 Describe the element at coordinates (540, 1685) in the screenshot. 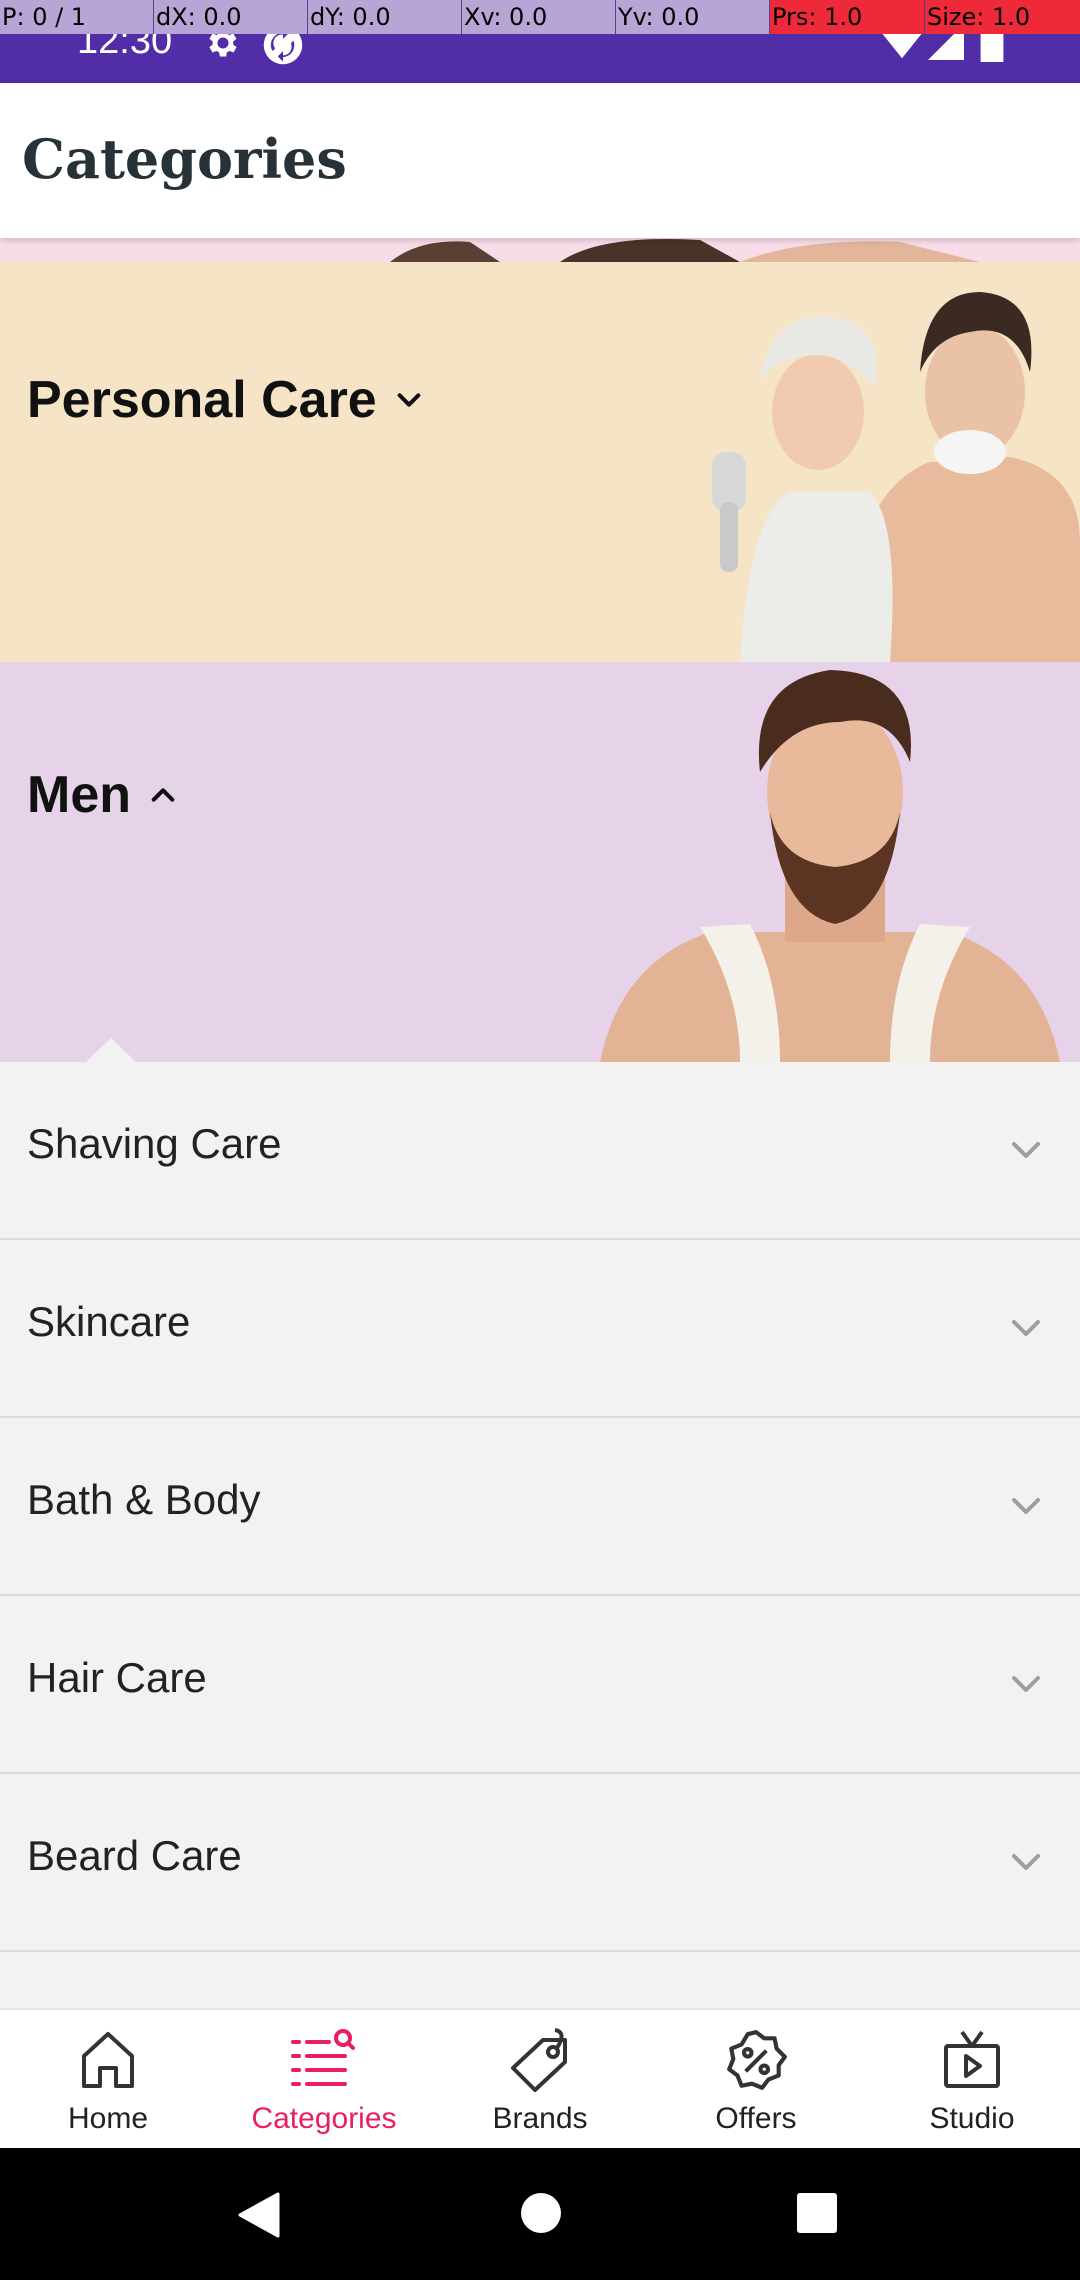

I see `subcategory-hair-care: Hair Care` at that location.